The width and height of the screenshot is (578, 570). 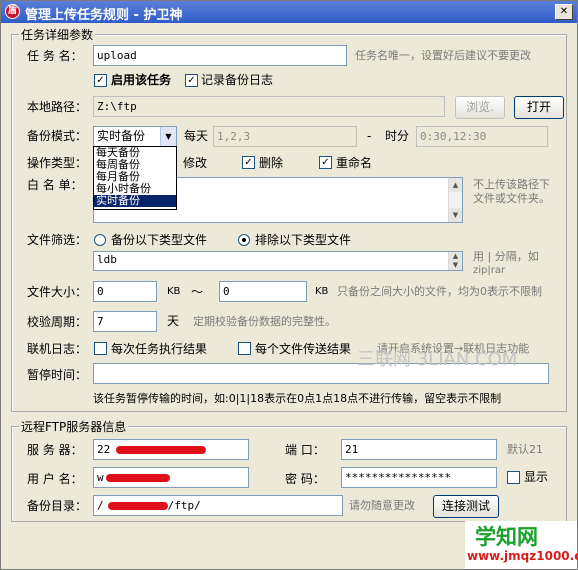 What do you see at coordinates (536, 477) in the screenshot?
I see `show-password-label: 显示` at bounding box center [536, 477].